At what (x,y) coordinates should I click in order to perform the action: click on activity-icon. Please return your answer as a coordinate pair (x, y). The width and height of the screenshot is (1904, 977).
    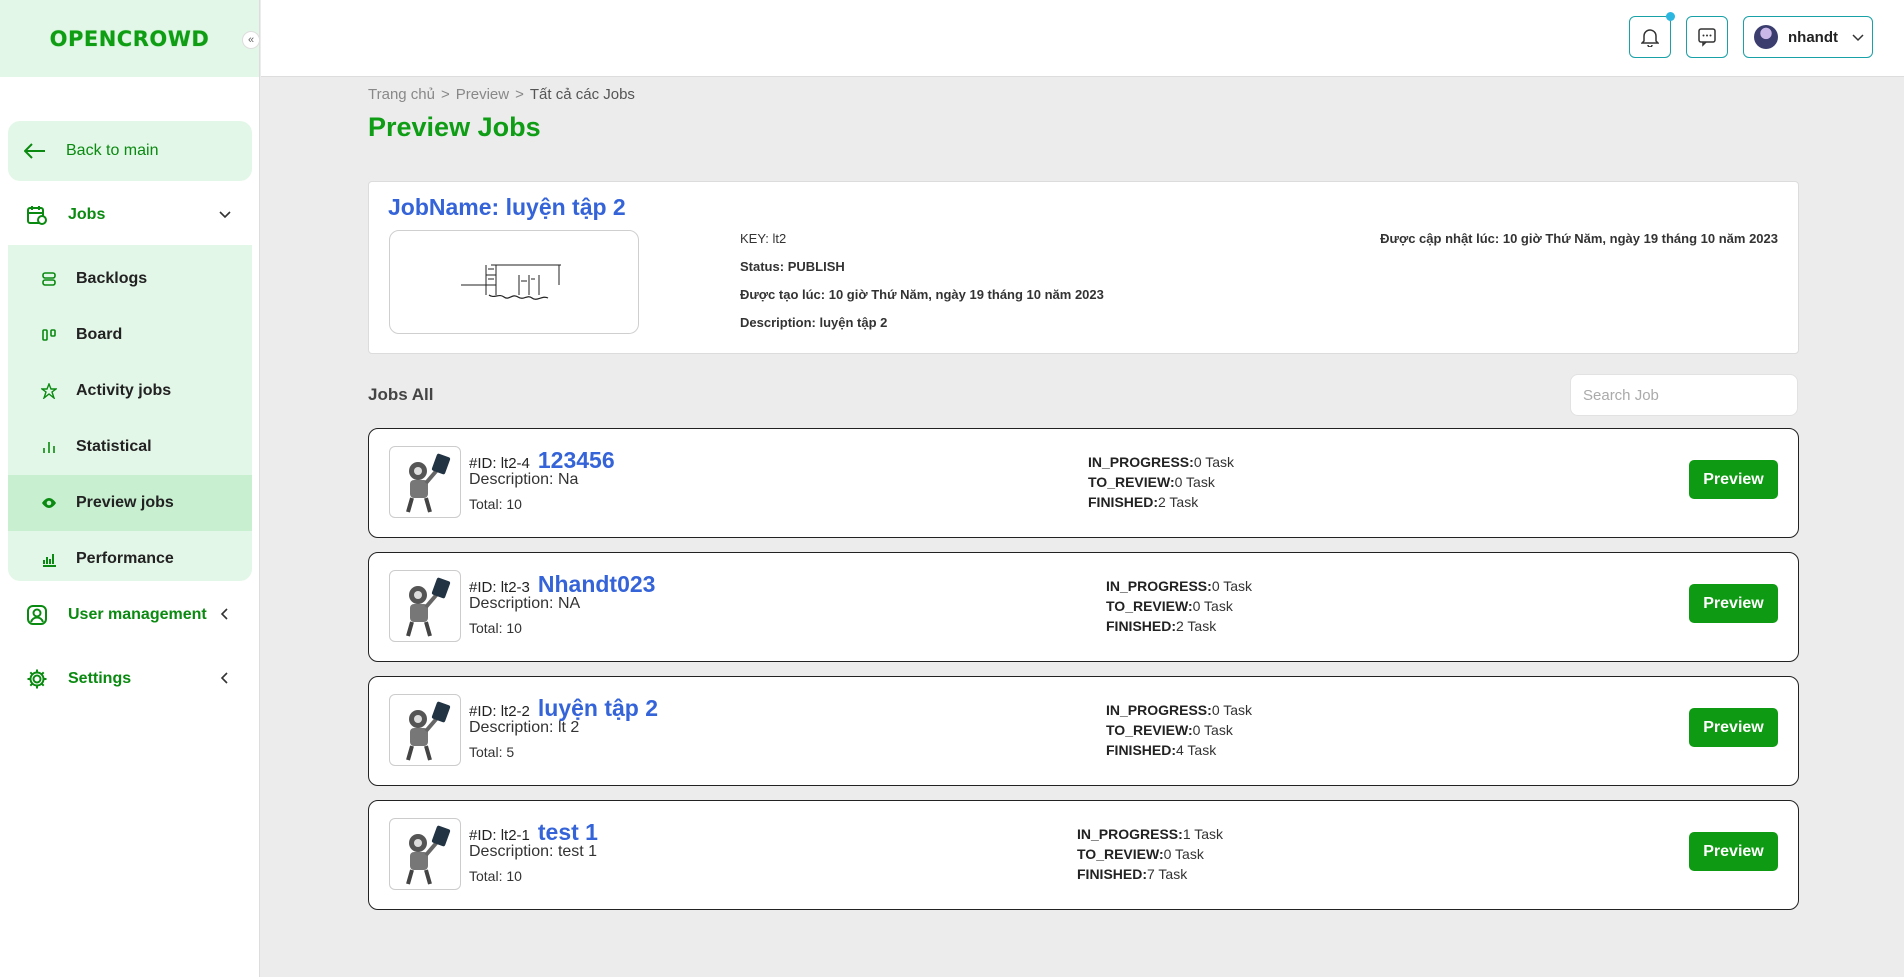
    Looking at the image, I should click on (49, 391).